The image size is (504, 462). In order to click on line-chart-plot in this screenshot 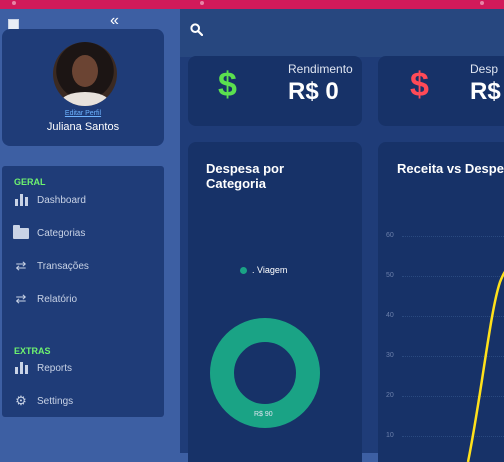, I will do `click(485, 365)`.